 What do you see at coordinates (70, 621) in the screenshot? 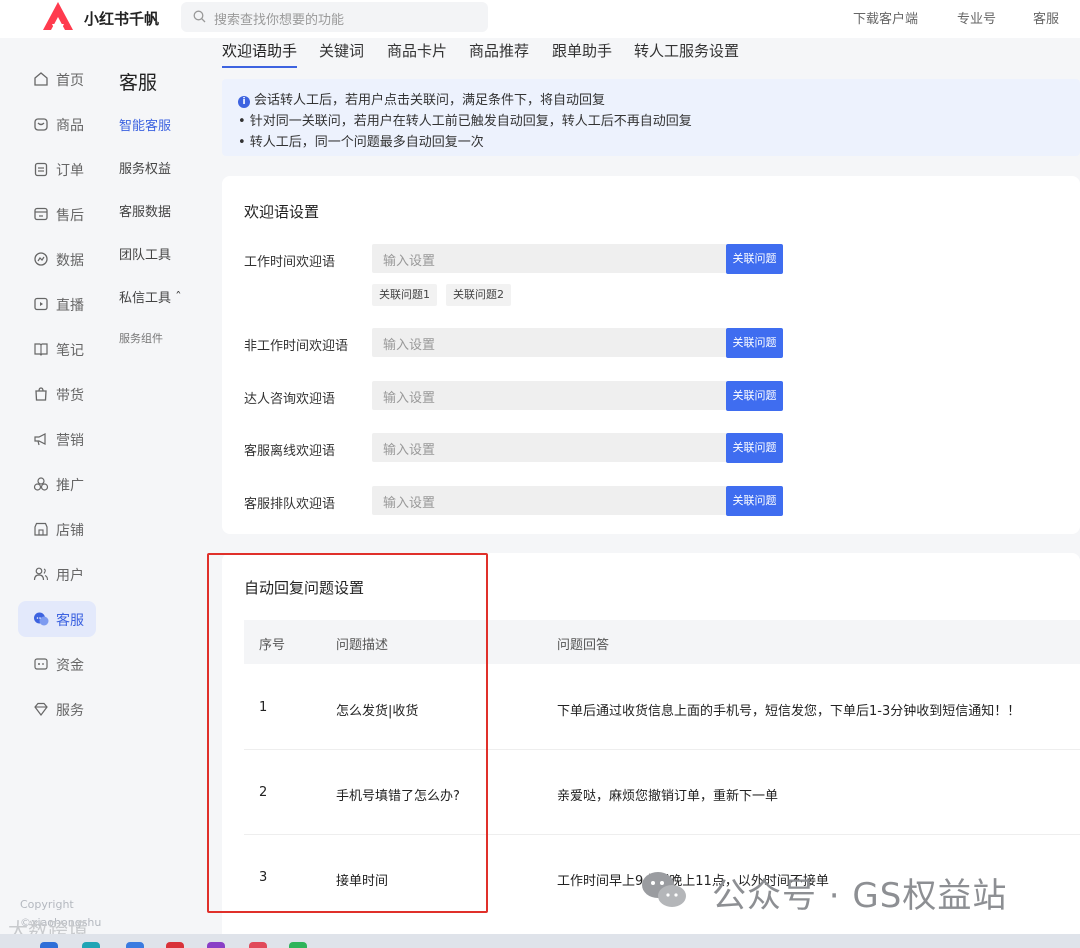
I see `nav-label: 客服` at bounding box center [70, 621].